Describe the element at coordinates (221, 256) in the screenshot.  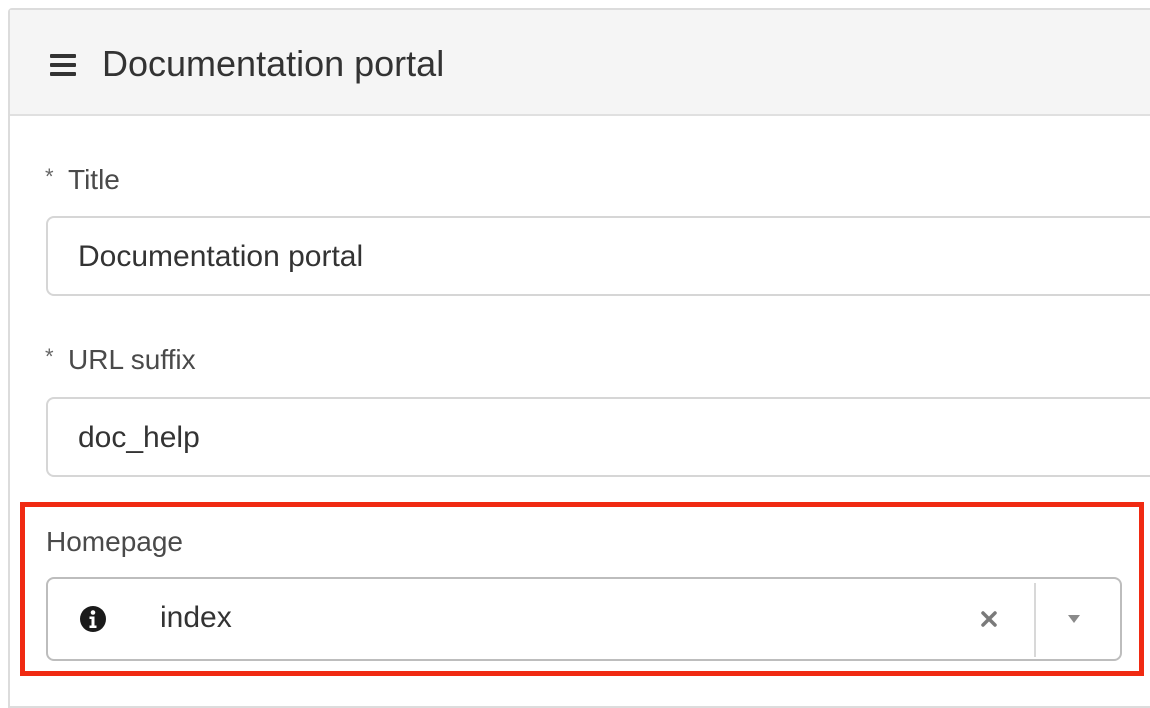
I see `title-input-value: Documentation portal` at that location.